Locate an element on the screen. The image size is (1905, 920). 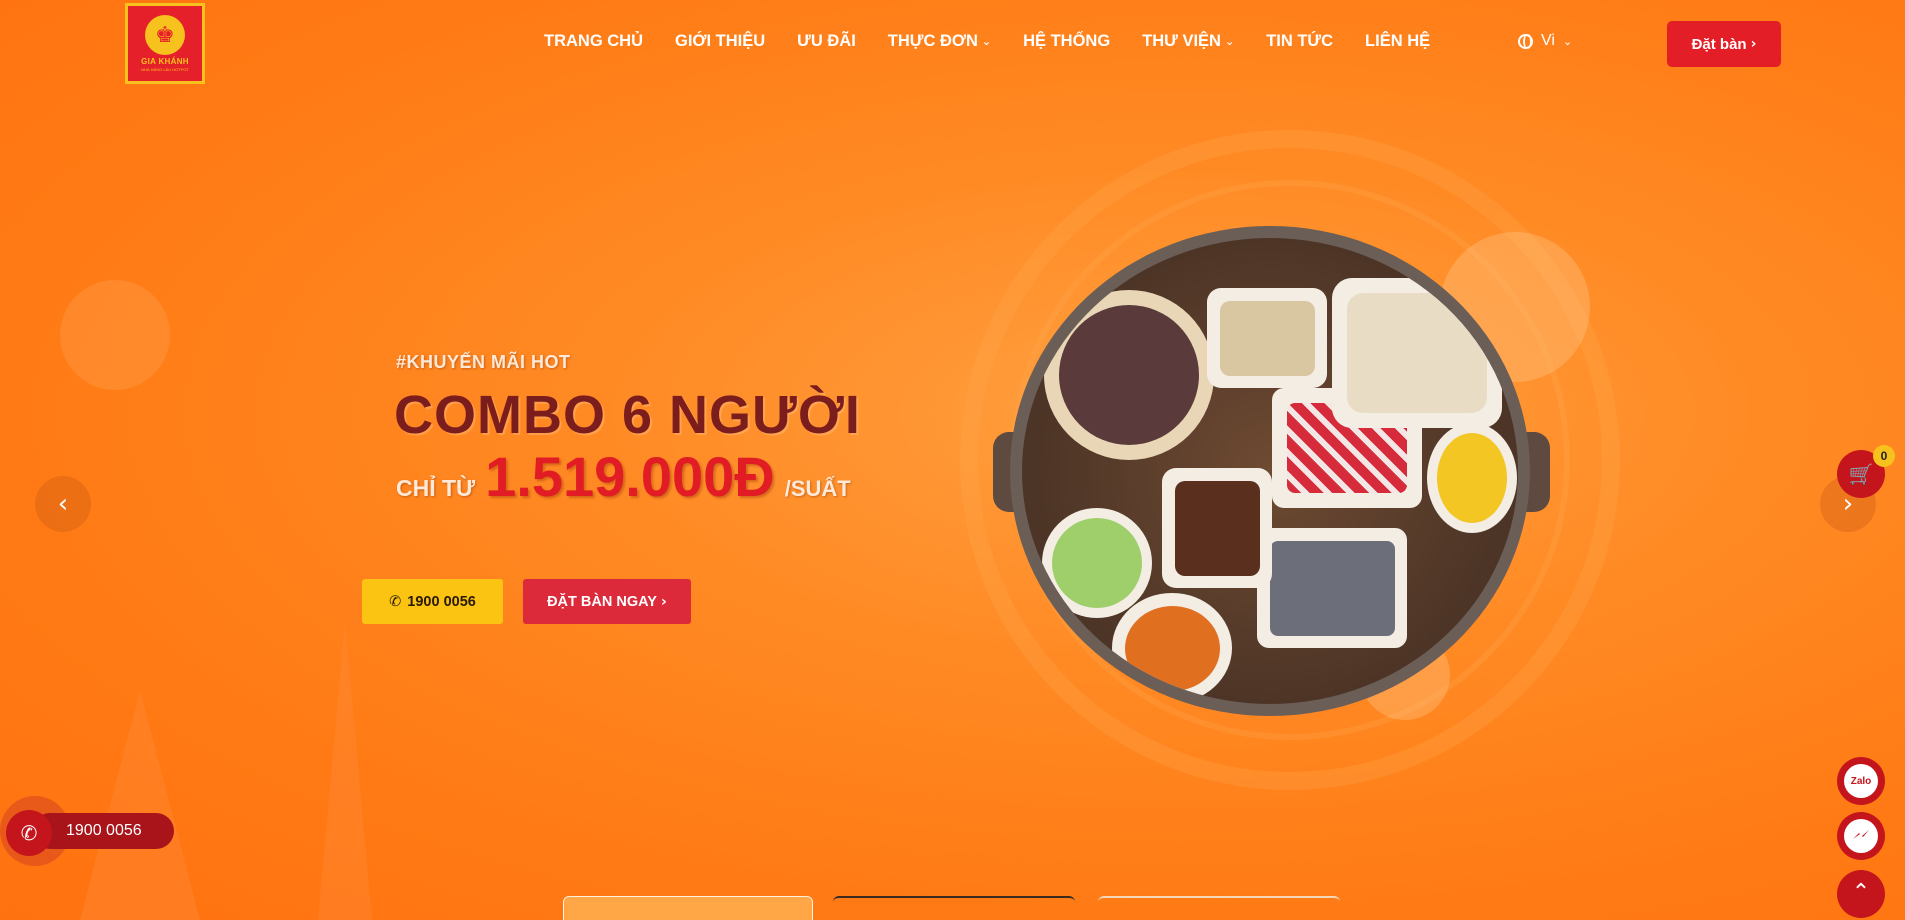
promo-price-row: CHỈ TỪ 1.519.000Đ /SUẤT is located at coordinates (623, 476).